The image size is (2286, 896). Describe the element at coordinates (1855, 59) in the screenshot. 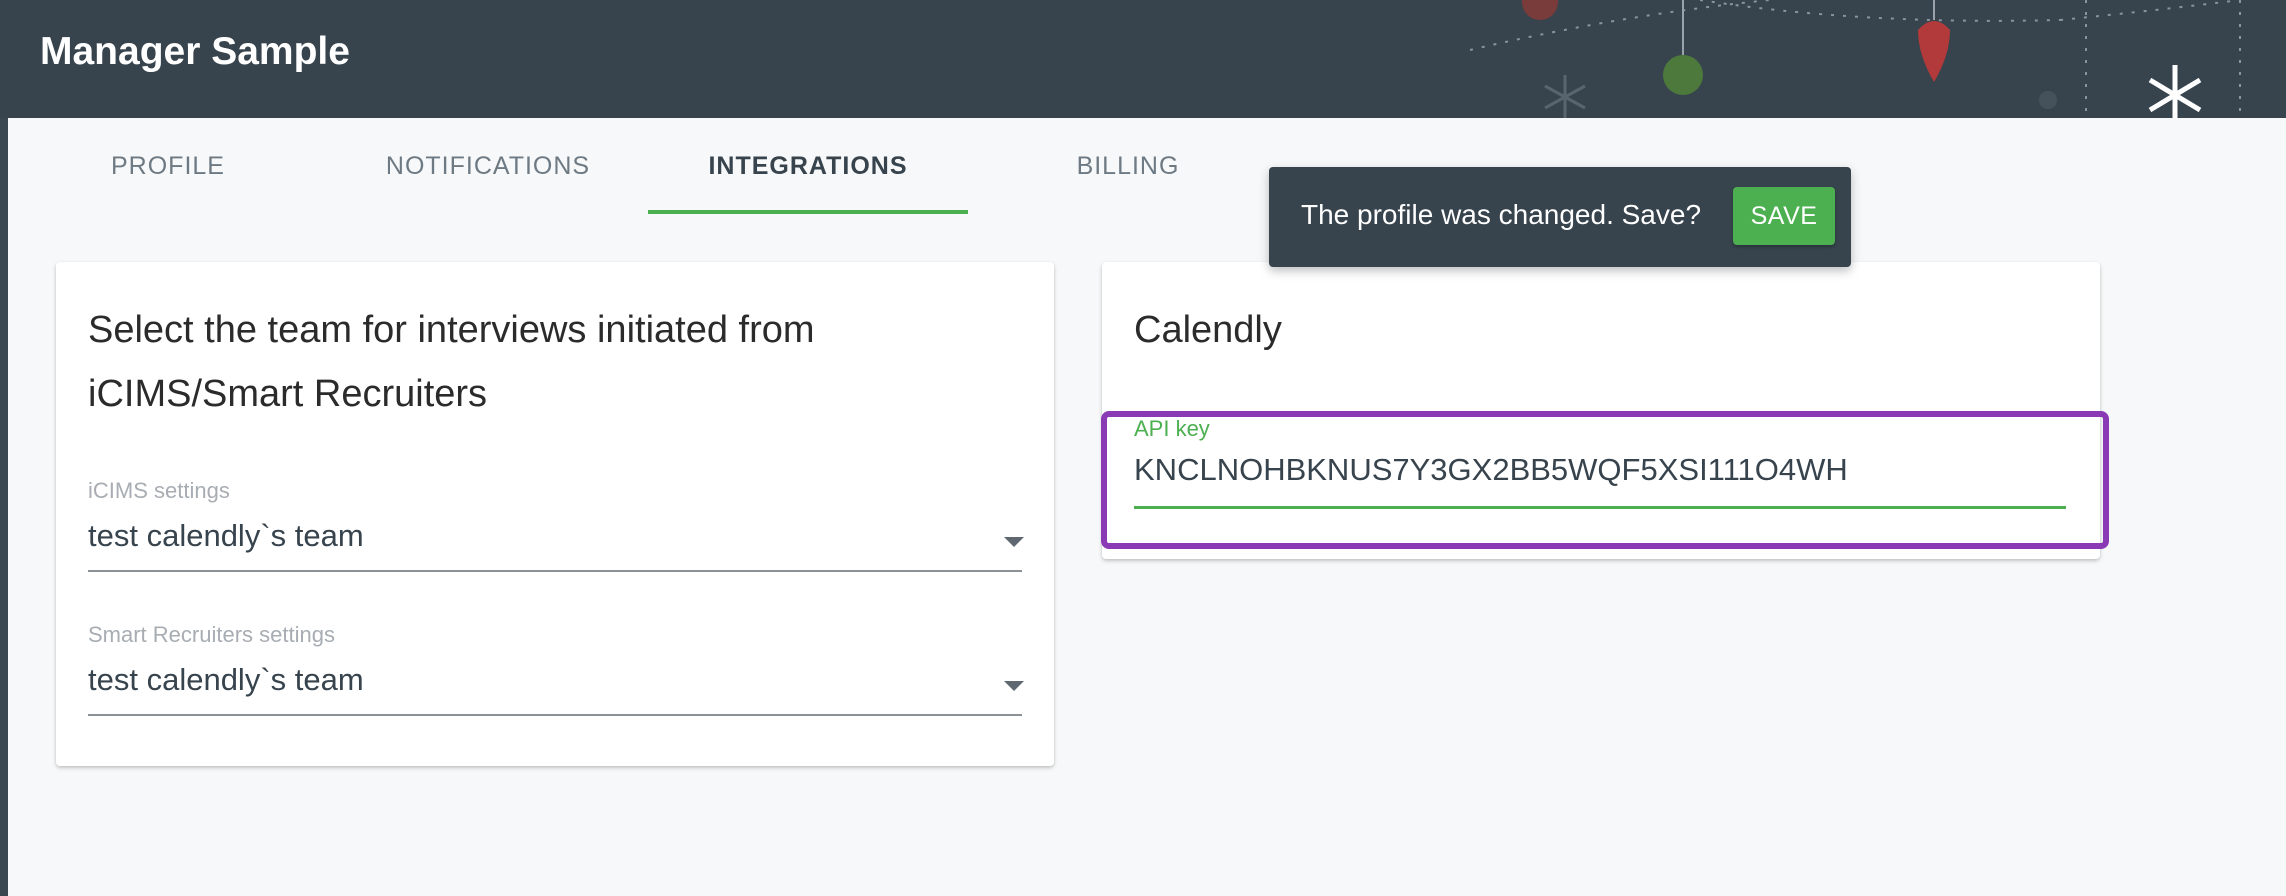

I see `holiday-decoration` at that location.